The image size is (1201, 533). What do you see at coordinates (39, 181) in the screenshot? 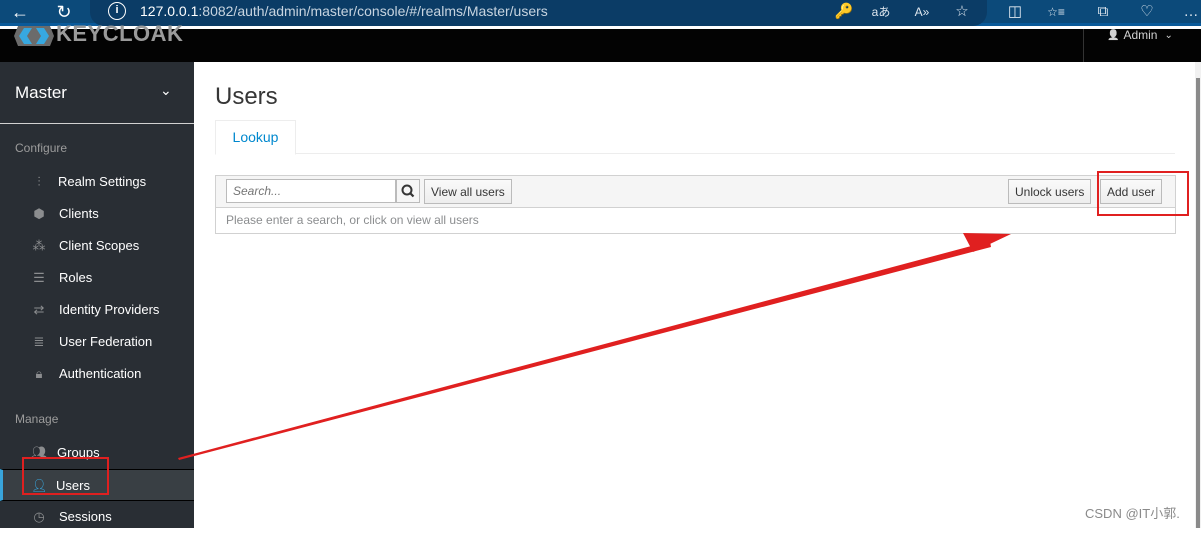
I see `sliders-icon: ⫶` at bounding box center [39, 181].